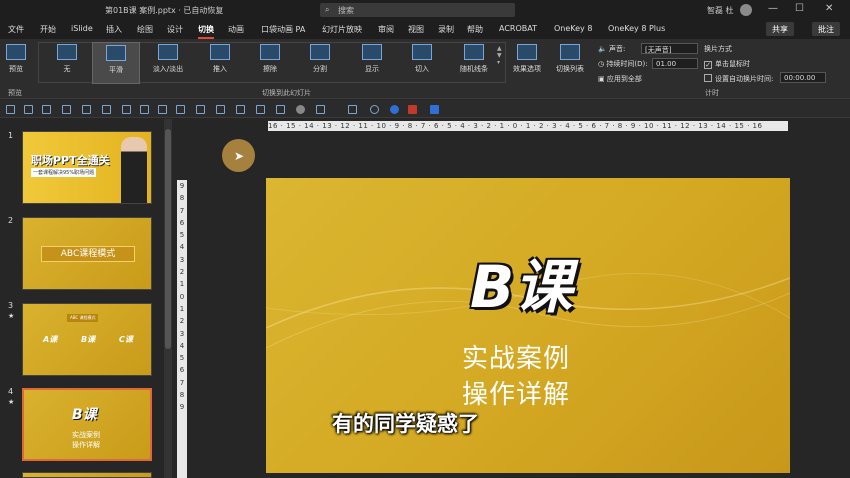 The width and height of the screenshot is (850, 478). I want to click on tab-transitions: 切换, so click(206, 31).